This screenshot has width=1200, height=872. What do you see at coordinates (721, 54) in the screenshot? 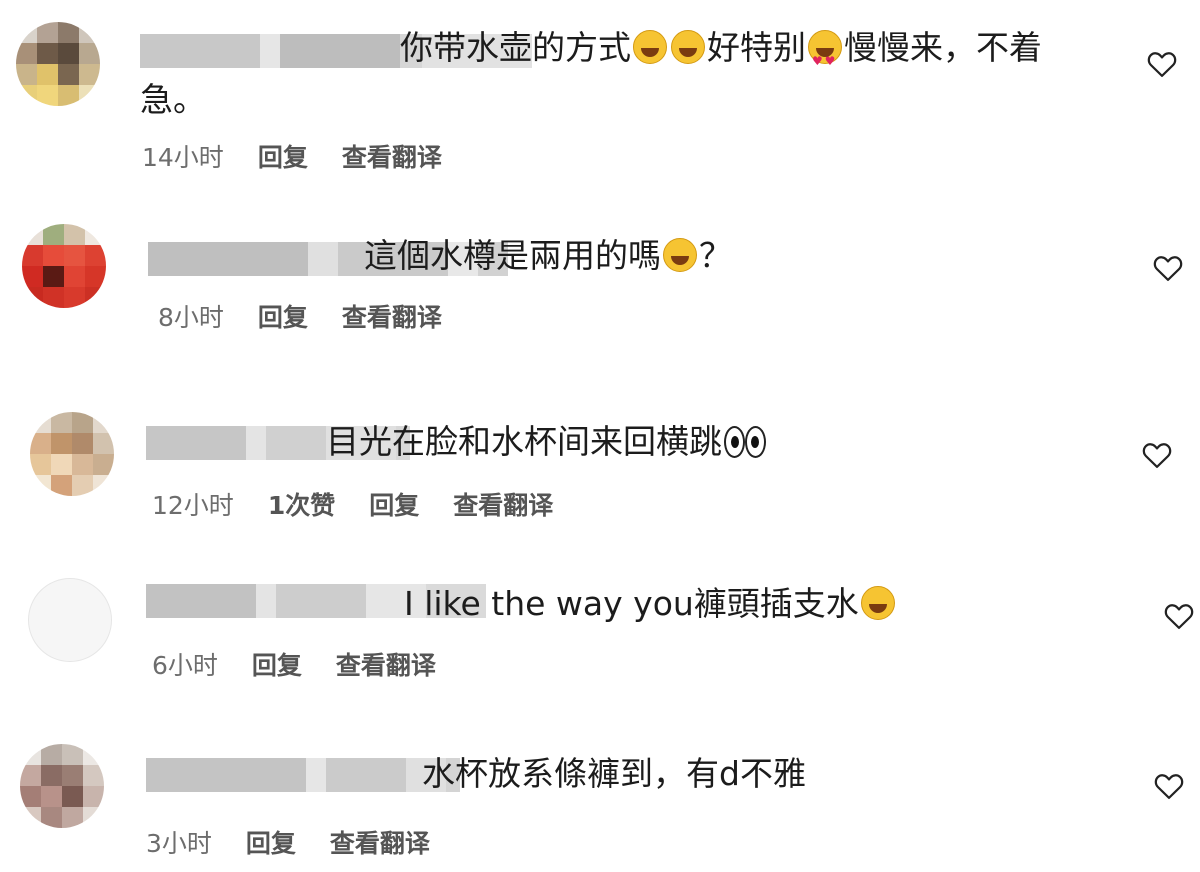
I see `comment-text: 你带水壶的方式好特别慢慢来，不着` at bounding box center [721, 54].